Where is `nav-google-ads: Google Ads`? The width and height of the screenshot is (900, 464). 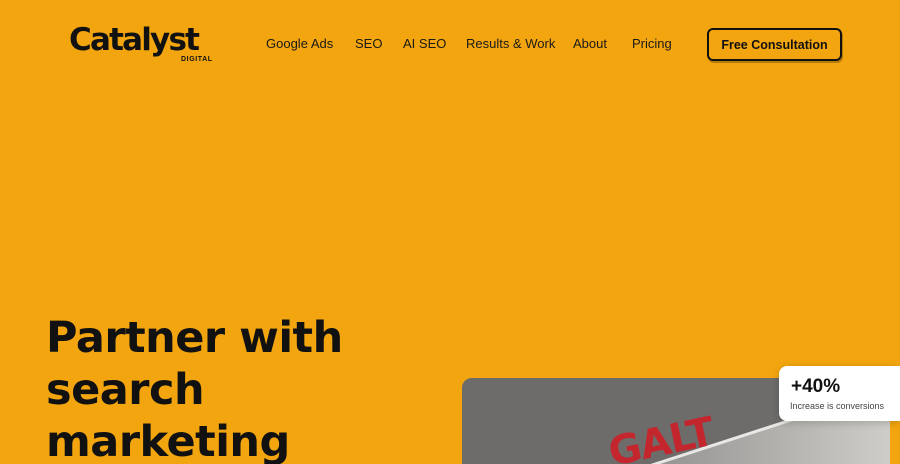
nav-google-ads: Google Ads is located at coordinates (299, 44).